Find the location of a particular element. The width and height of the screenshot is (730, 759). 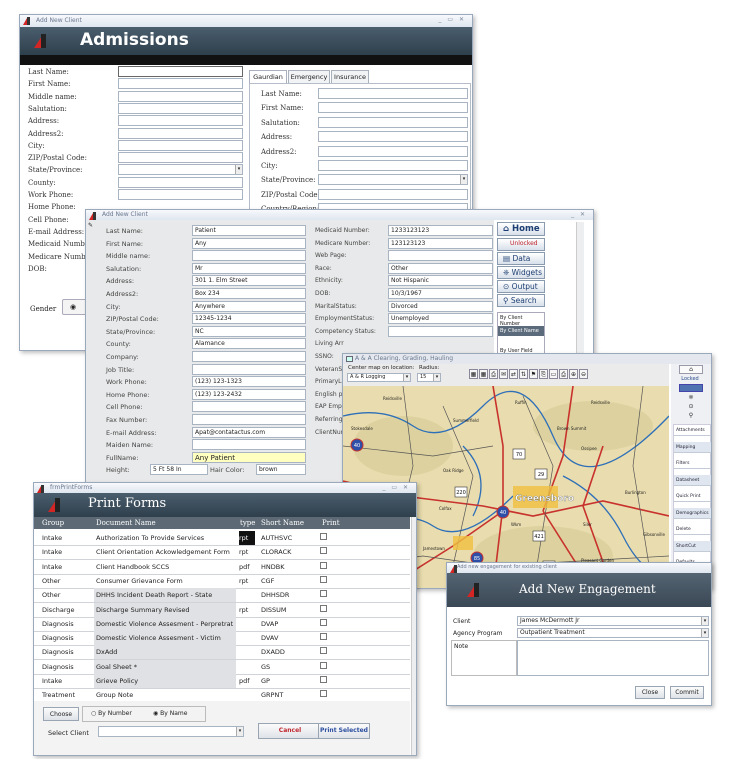

client-field-input: Anywhere is located at coordinates (249, 306).